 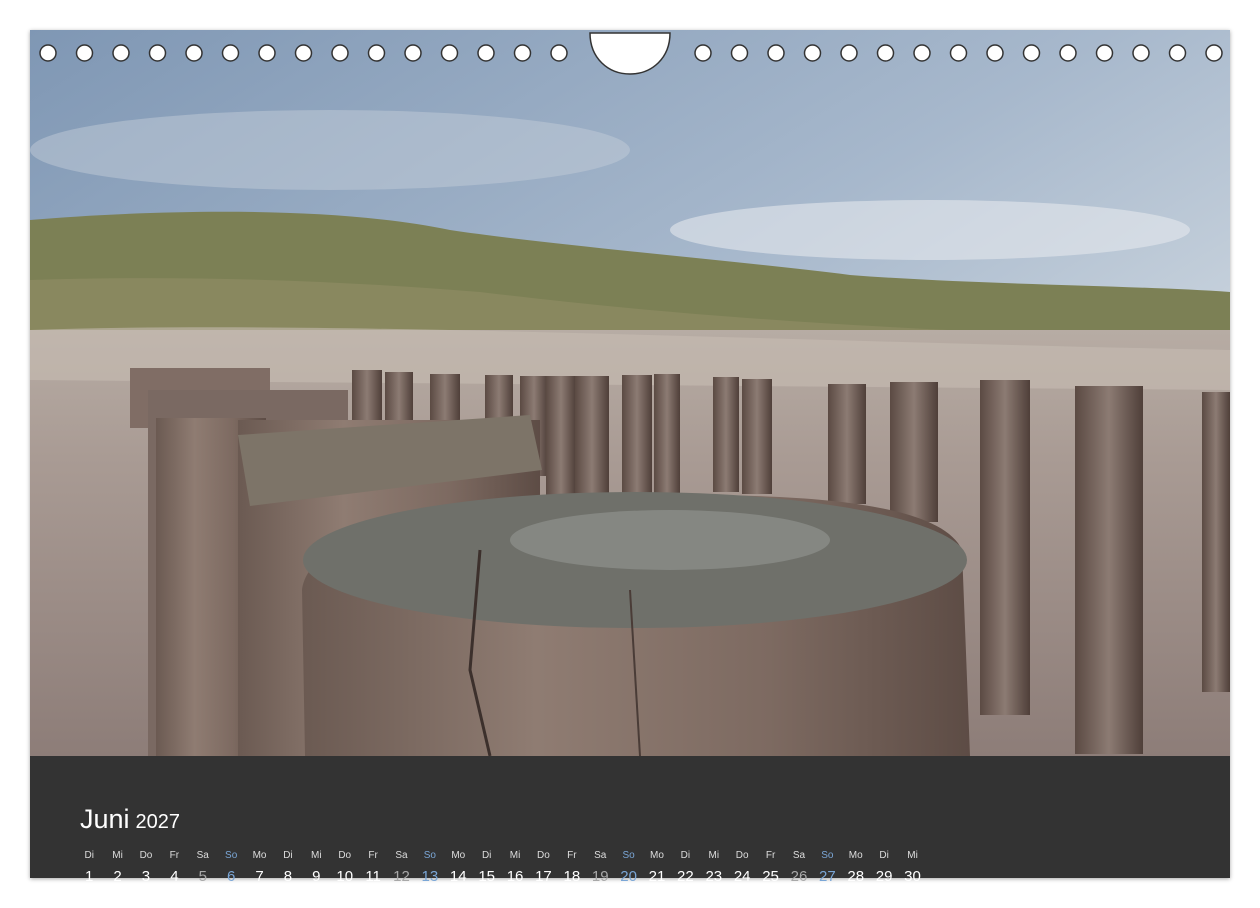 I want to click on month-name: Juni, so click(x=105, y=819).